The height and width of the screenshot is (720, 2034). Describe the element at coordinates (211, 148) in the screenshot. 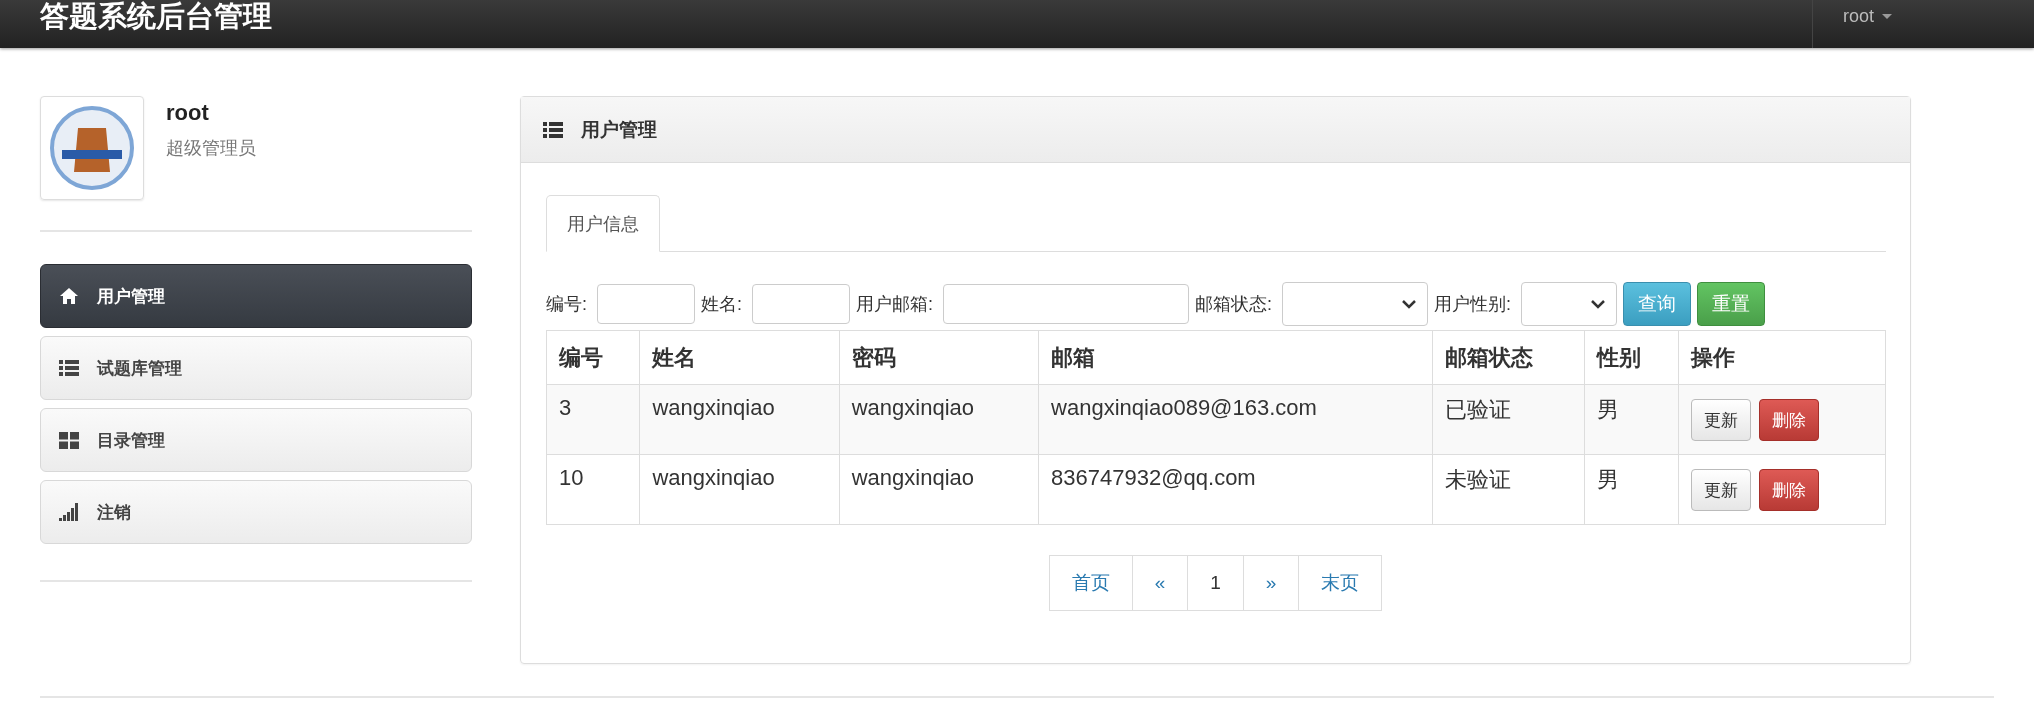

I see `profile-role: 超级管理员` at that location.